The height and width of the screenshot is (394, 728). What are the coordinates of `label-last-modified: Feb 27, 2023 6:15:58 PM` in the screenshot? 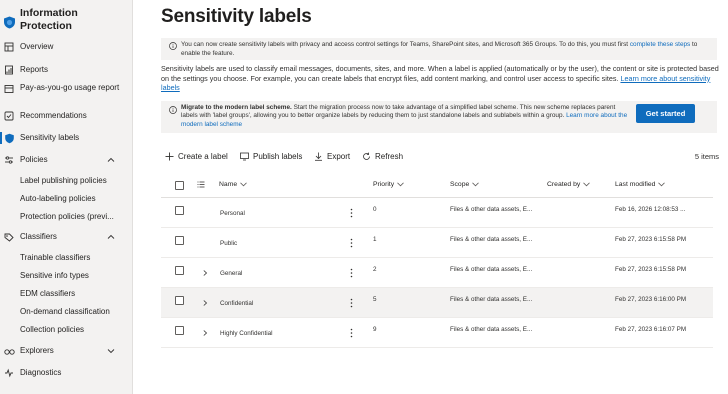 It's located at (651, 269).